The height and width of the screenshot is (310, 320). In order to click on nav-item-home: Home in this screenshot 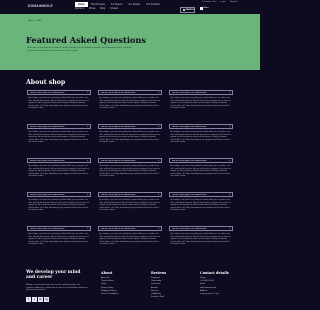, I will do `click(81, 4)`.